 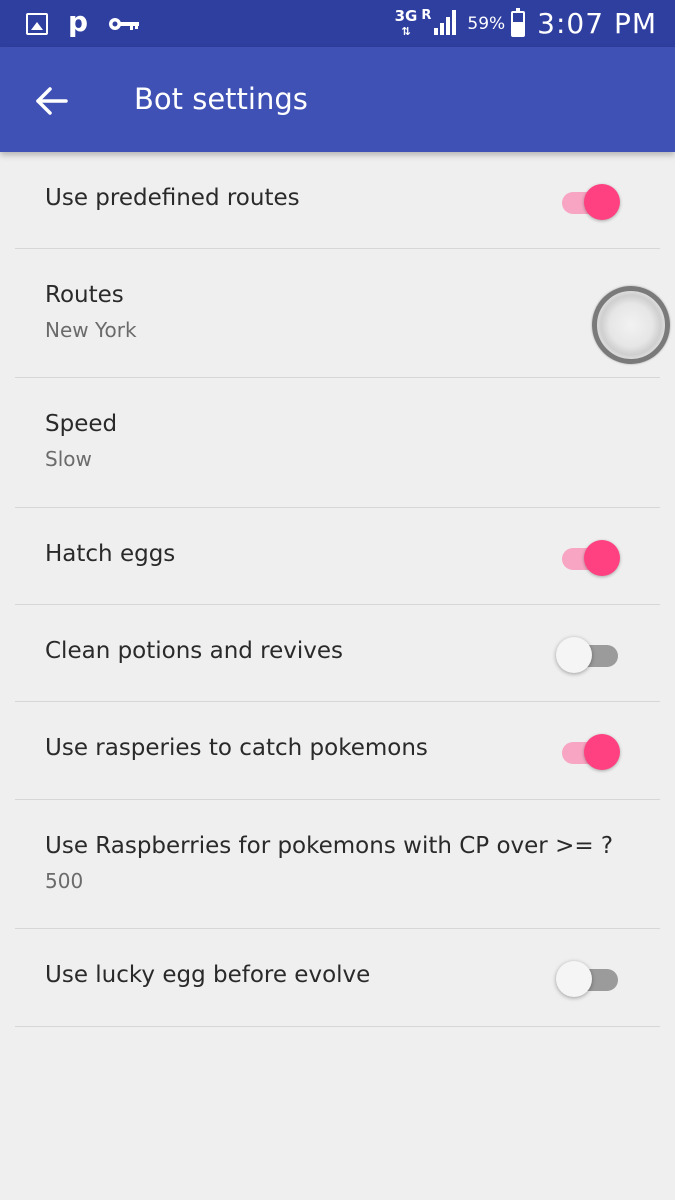 I want to click on arrow-left-icon, so click(x=52, y=101).